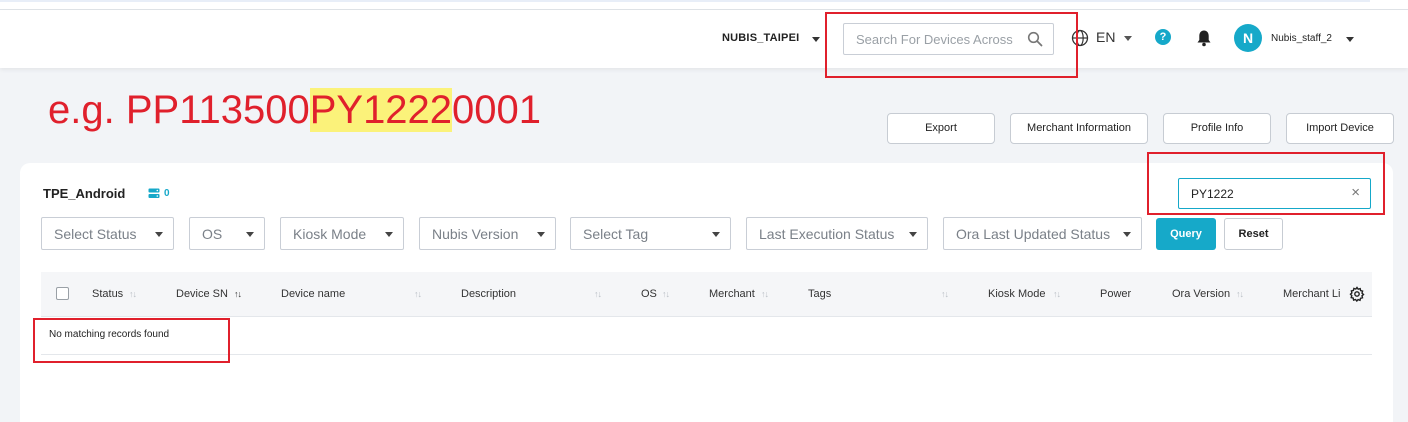  What do you see at coordinates (616, 234) in the screenshot?
I see `tag-filter-label: Select Tag` at bounding box center [616, 234].